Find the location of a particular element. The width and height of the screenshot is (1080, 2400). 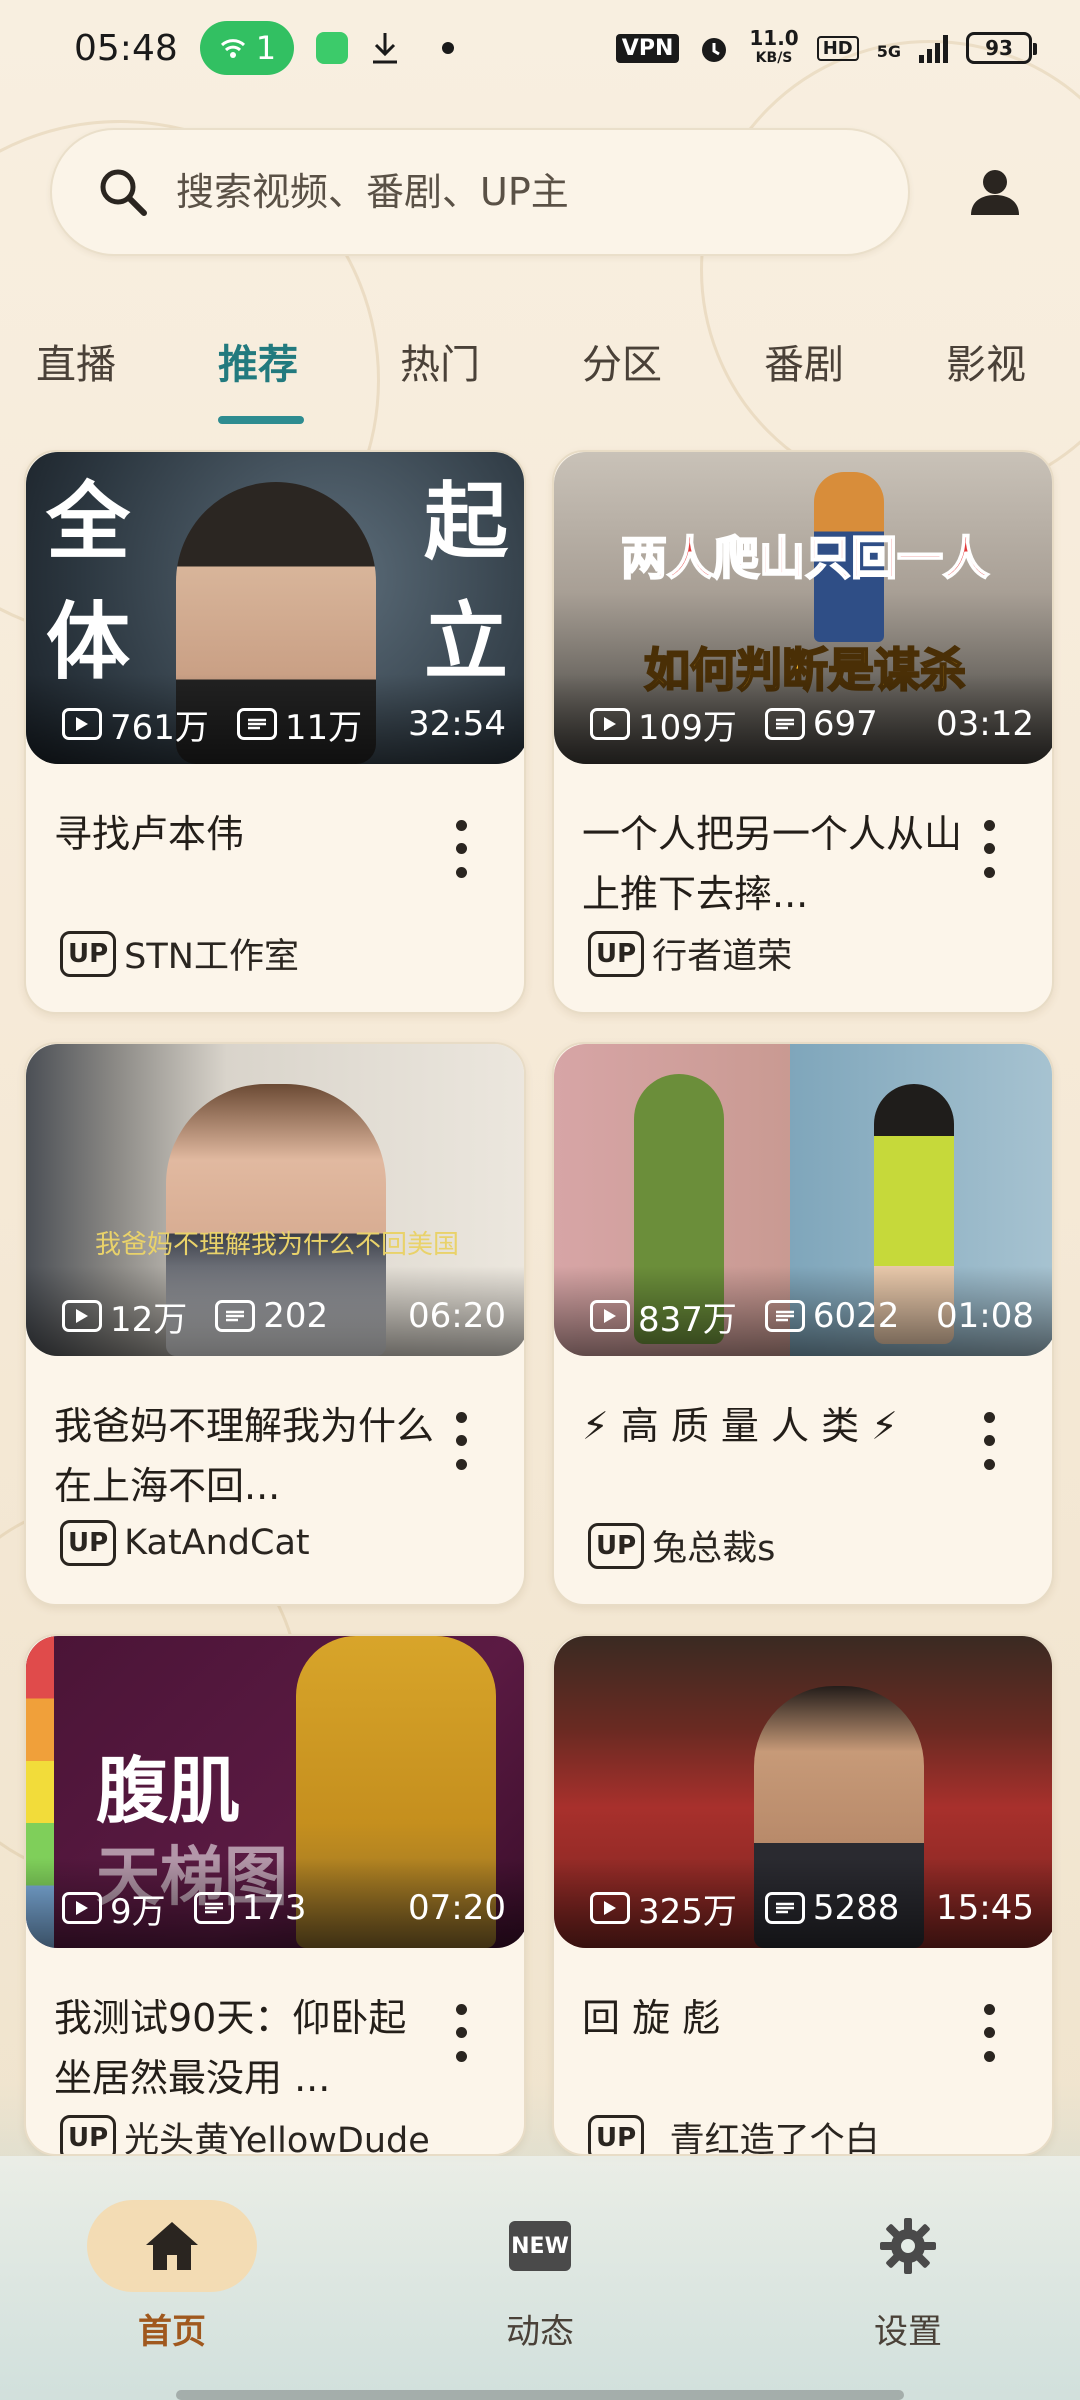

video-thumbnail: 837万 6022 01:08 is located at coordinates (803, 1200).